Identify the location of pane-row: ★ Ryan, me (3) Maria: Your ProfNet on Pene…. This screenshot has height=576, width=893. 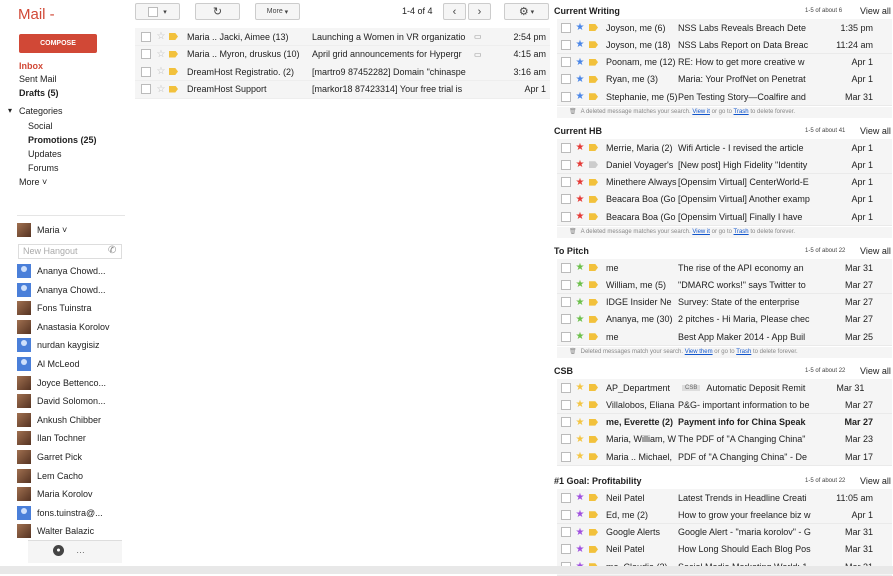
(724, 79).